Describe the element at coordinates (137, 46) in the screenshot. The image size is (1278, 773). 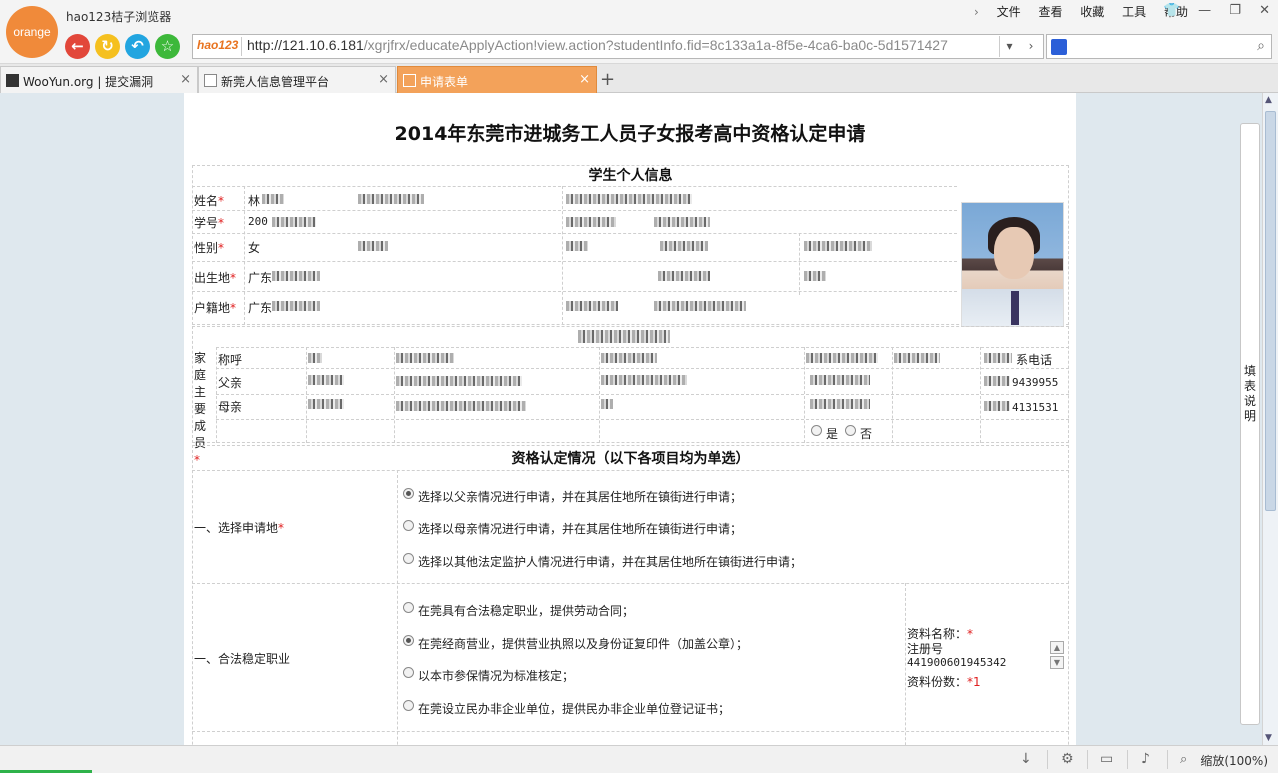
I see `restore-tab-button: ↶` at that location.